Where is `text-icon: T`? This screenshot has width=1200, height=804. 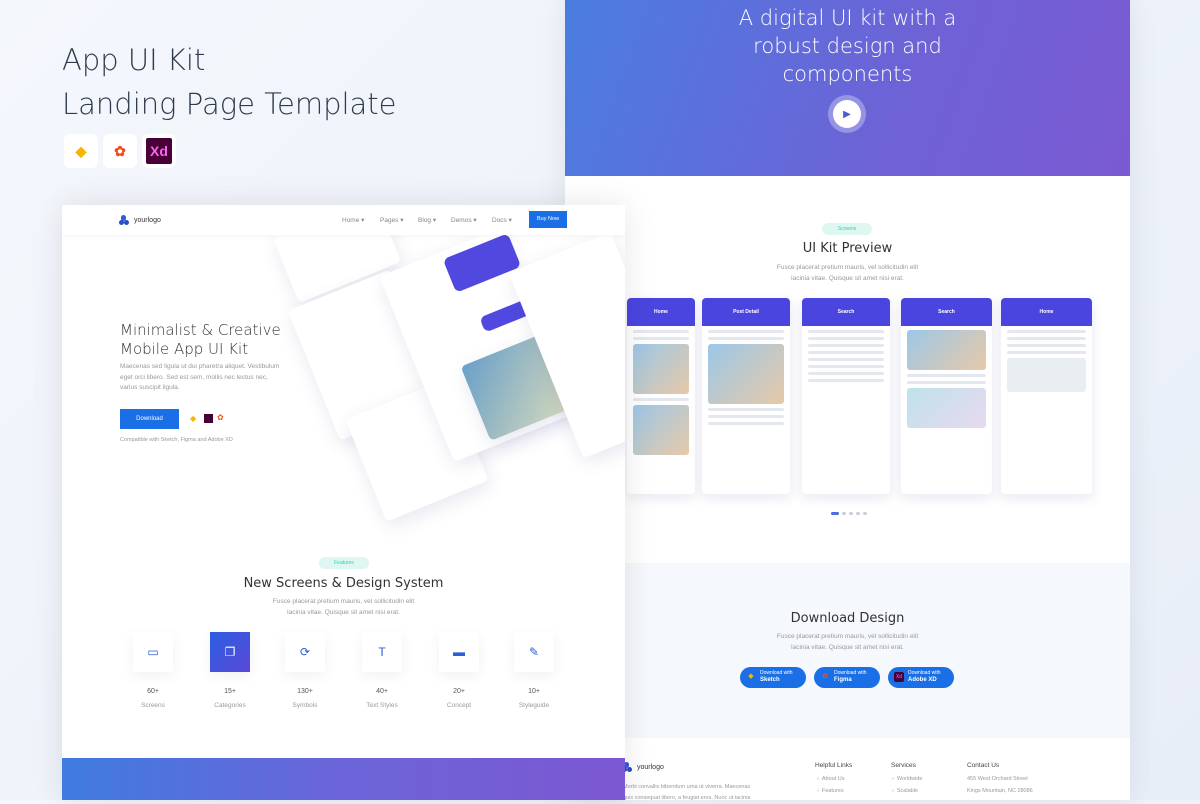 text-icon: T is located at coordinates (382, 652).